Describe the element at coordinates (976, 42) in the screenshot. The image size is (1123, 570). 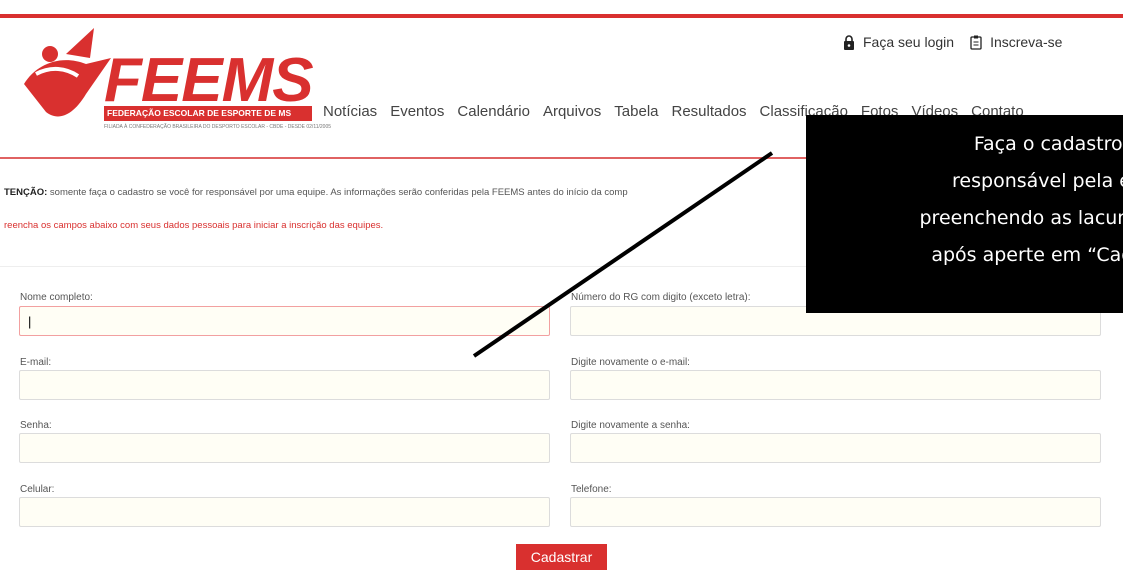
I see `clipboard-icon` at that location.